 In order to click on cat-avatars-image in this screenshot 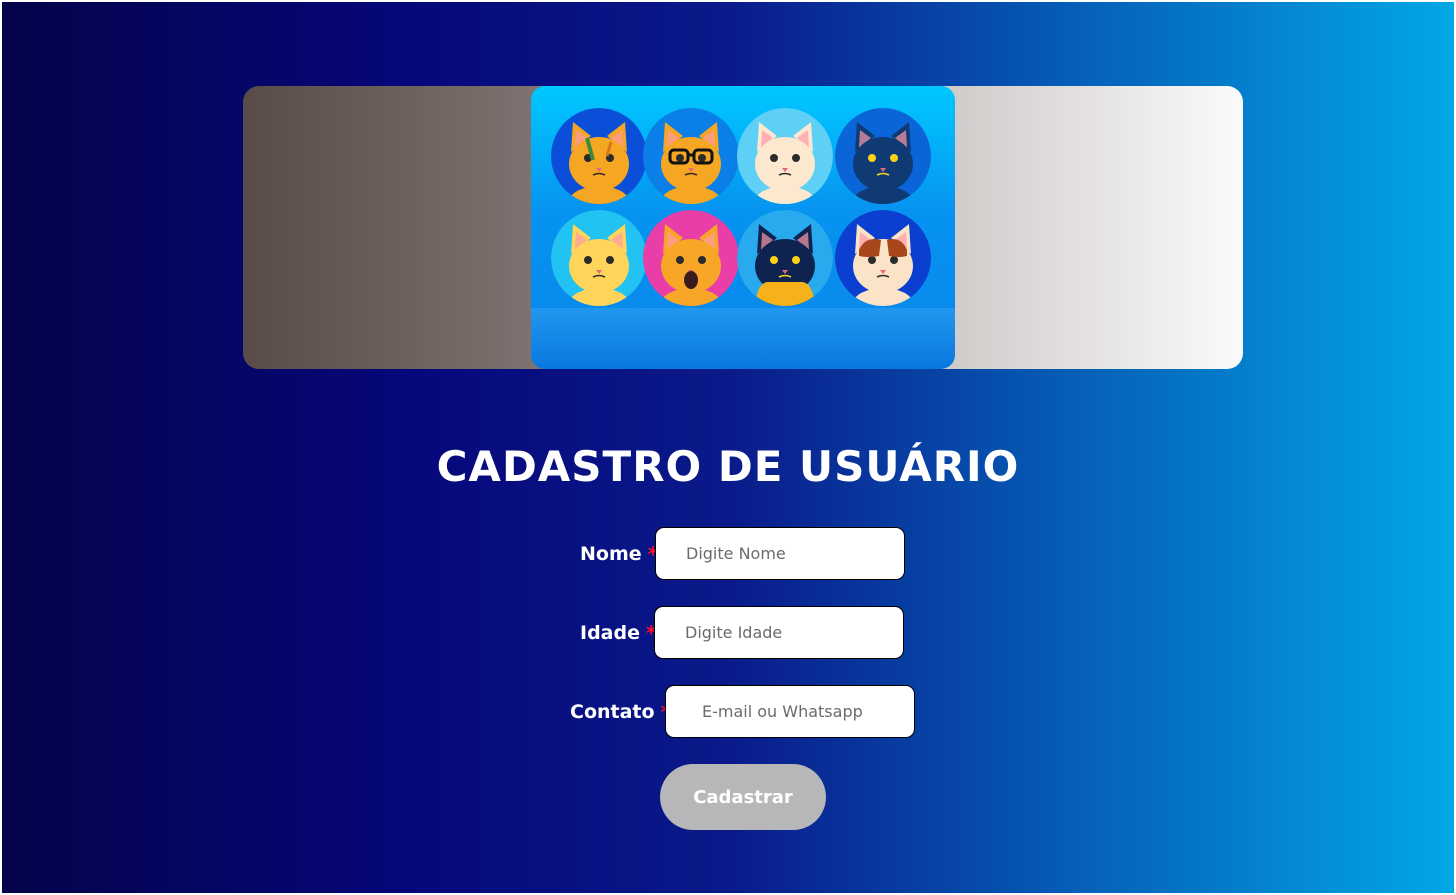, I will do `click(743, 227)`.